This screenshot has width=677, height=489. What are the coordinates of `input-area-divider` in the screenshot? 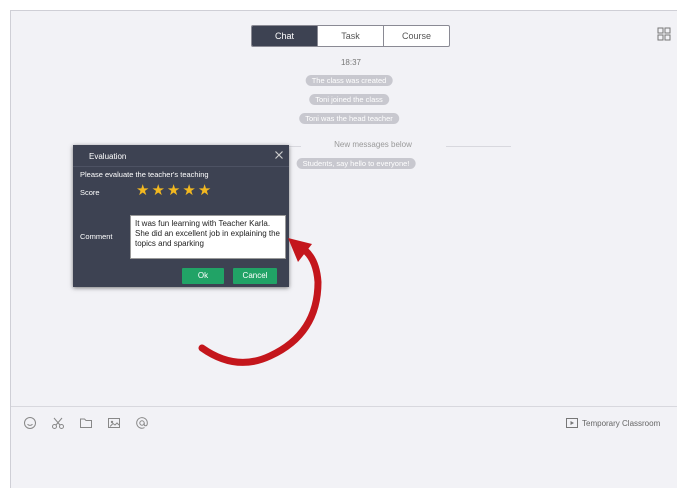 It's located at (344, 406).